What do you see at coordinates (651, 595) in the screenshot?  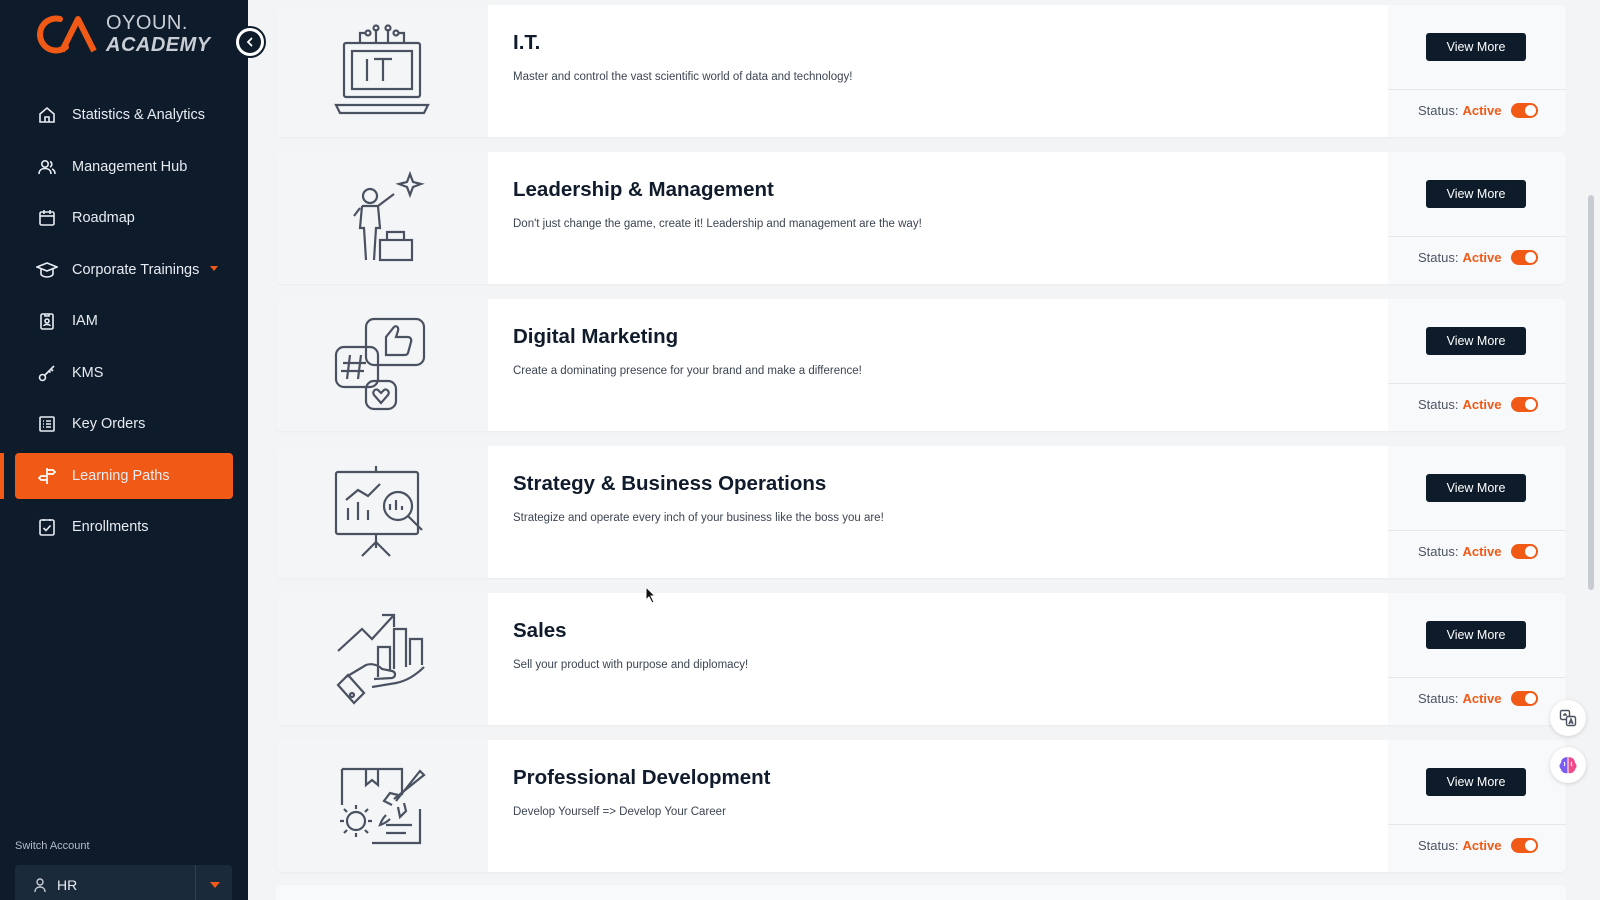 I see `mouse-cursor-icon` at bounding box center [651, 595].